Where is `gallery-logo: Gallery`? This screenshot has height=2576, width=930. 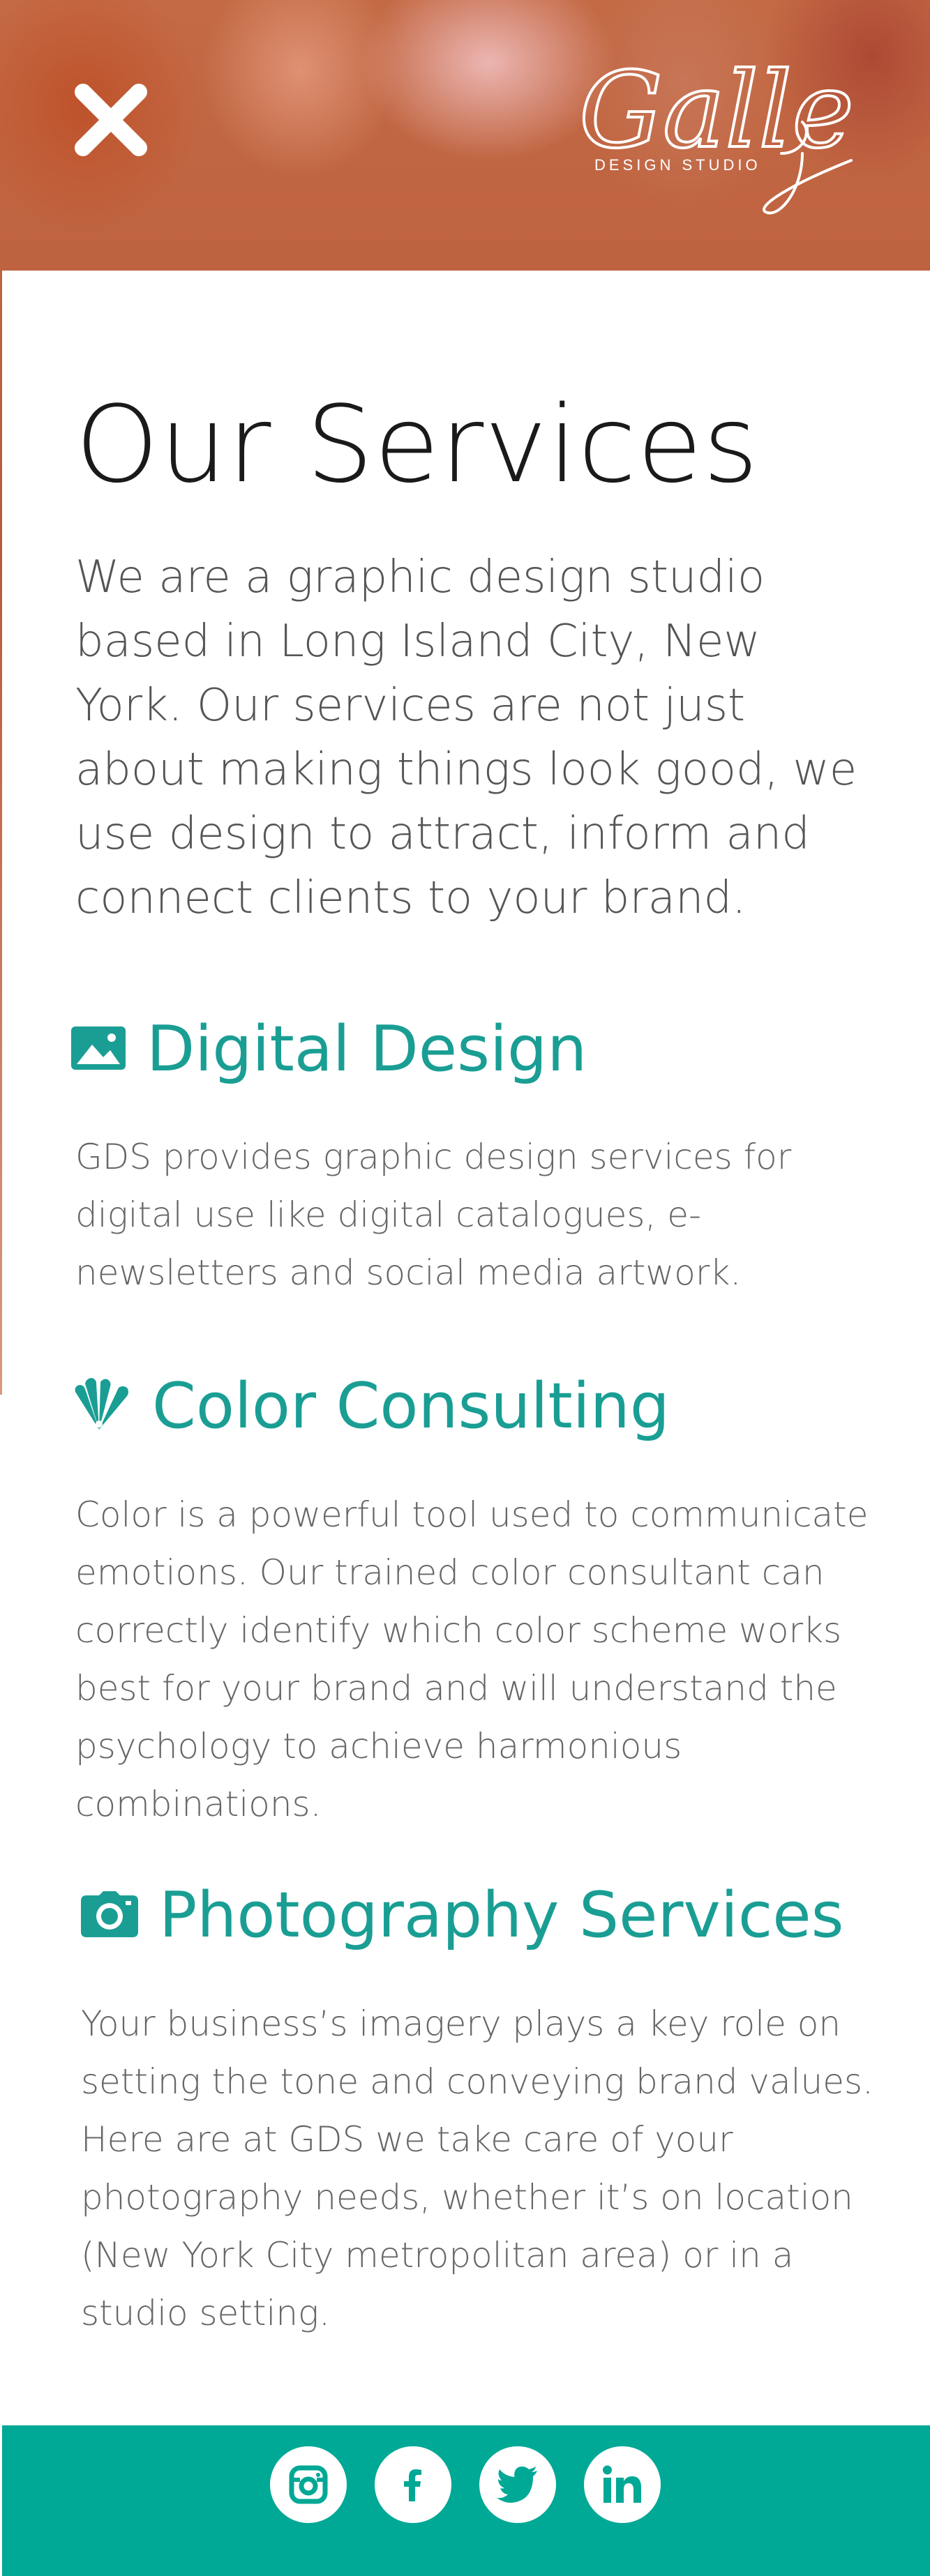
gallery-logo: Gallery is located at coordinates (751, 136).